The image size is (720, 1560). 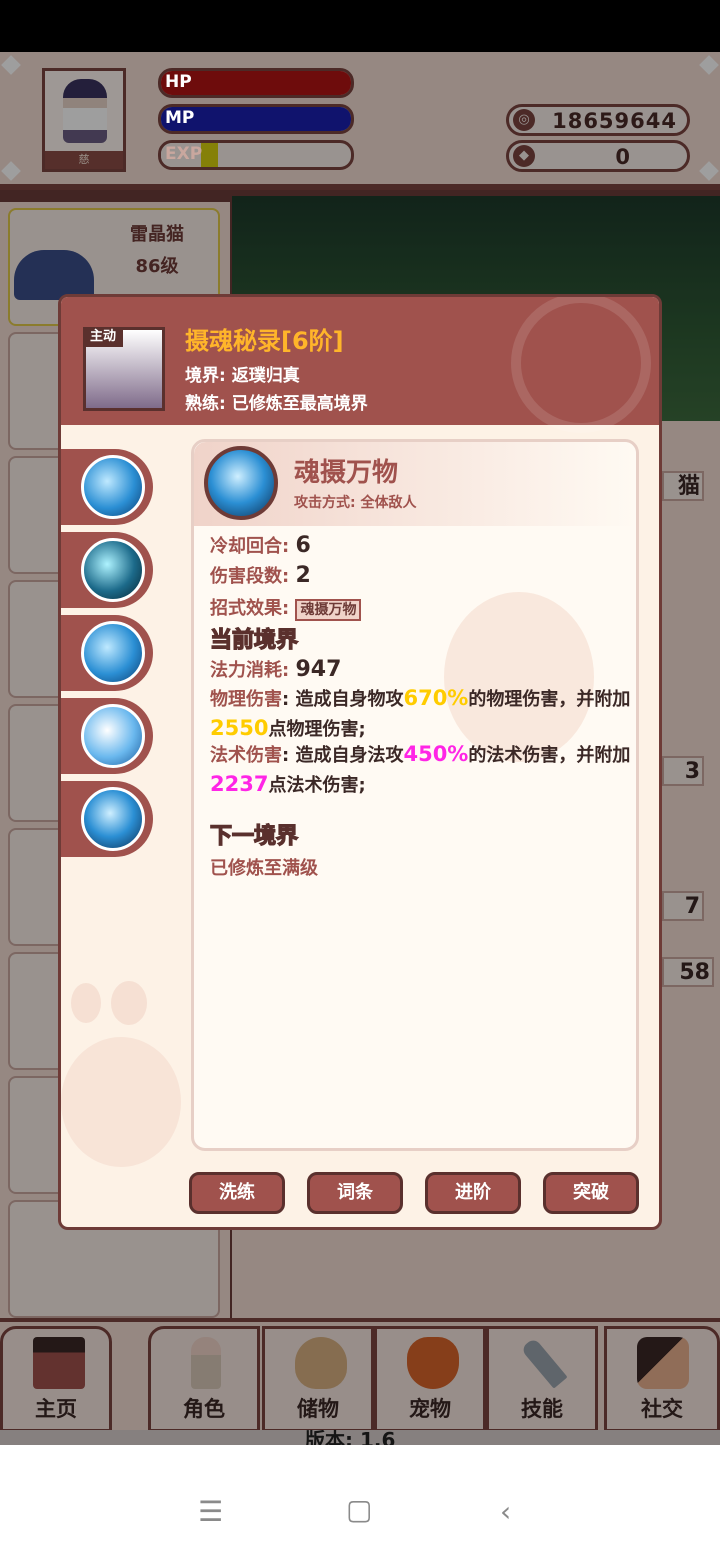 I want to click on mana-line: 法力消耗: 947, so click(x=275, y=669).